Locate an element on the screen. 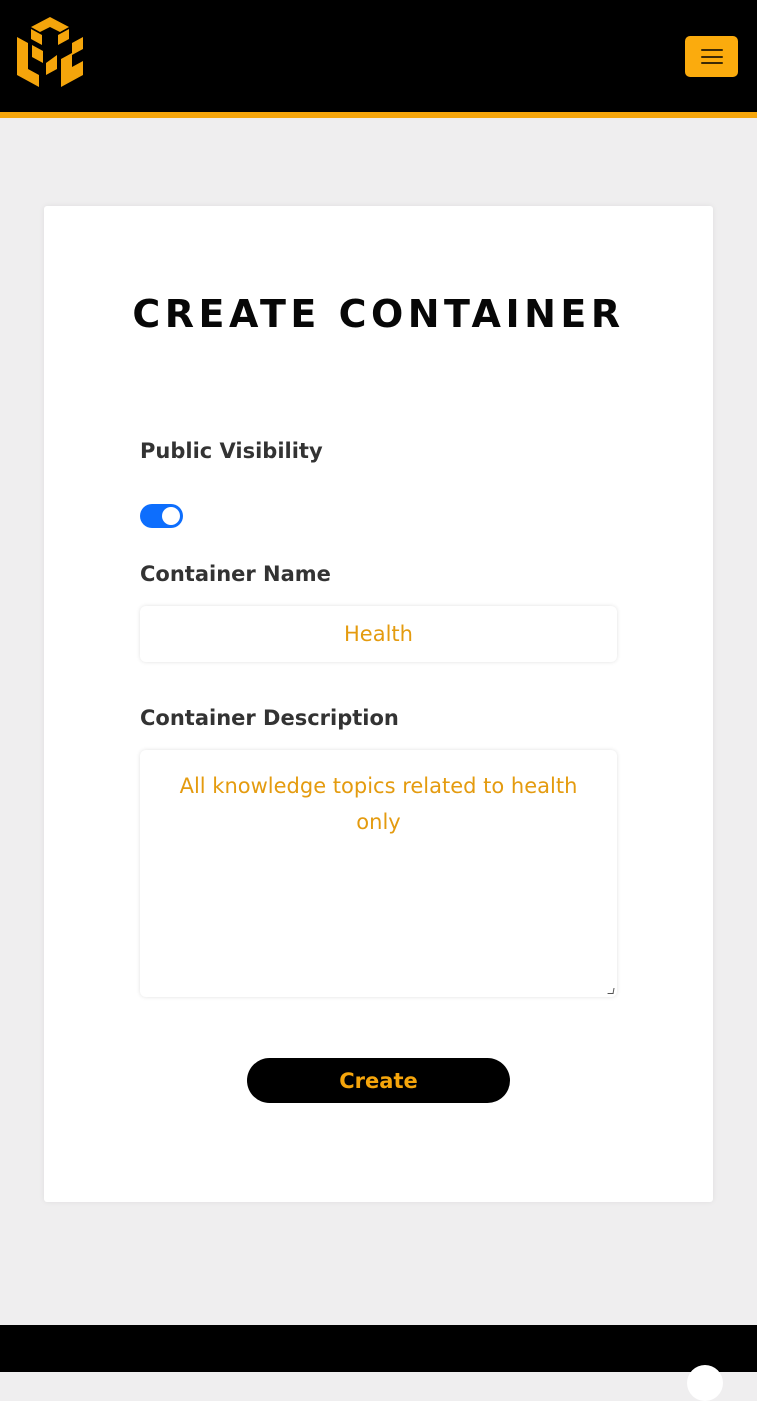 The image size is (757, 1401). menu-toggle-button is located at coordinates (711, 56).